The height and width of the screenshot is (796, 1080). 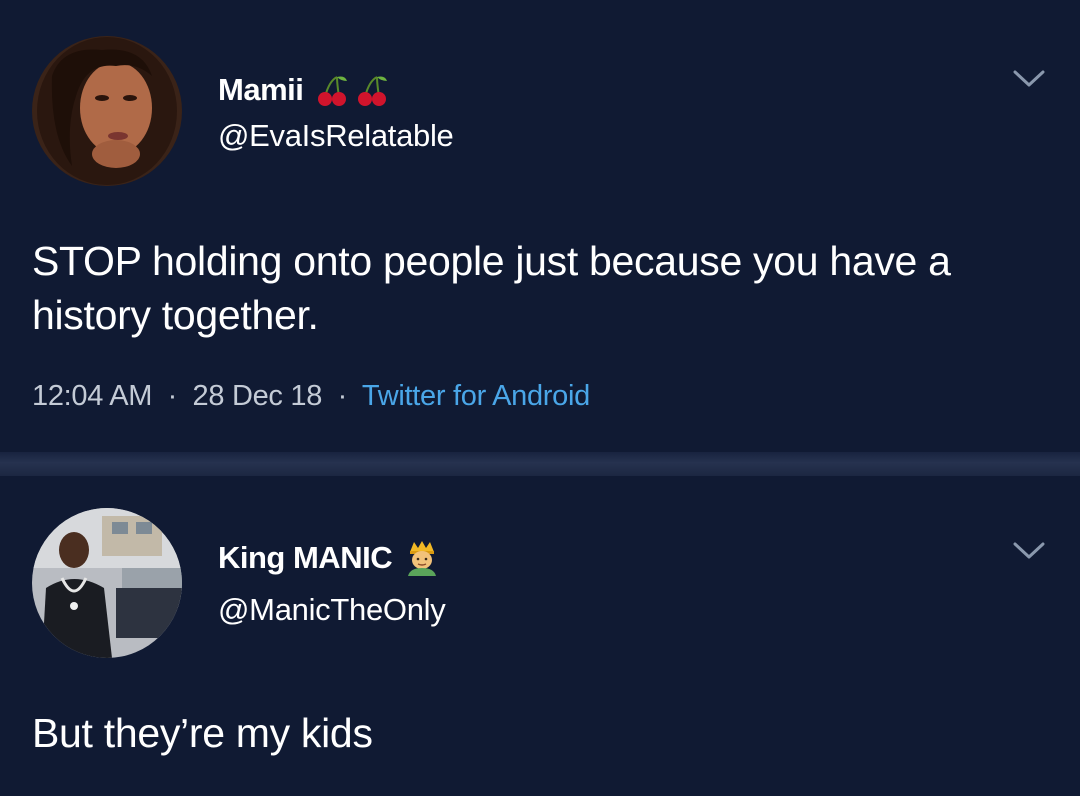 I want to click on tweet-source-link: Twitter for Android, so click(x=476, y=396).